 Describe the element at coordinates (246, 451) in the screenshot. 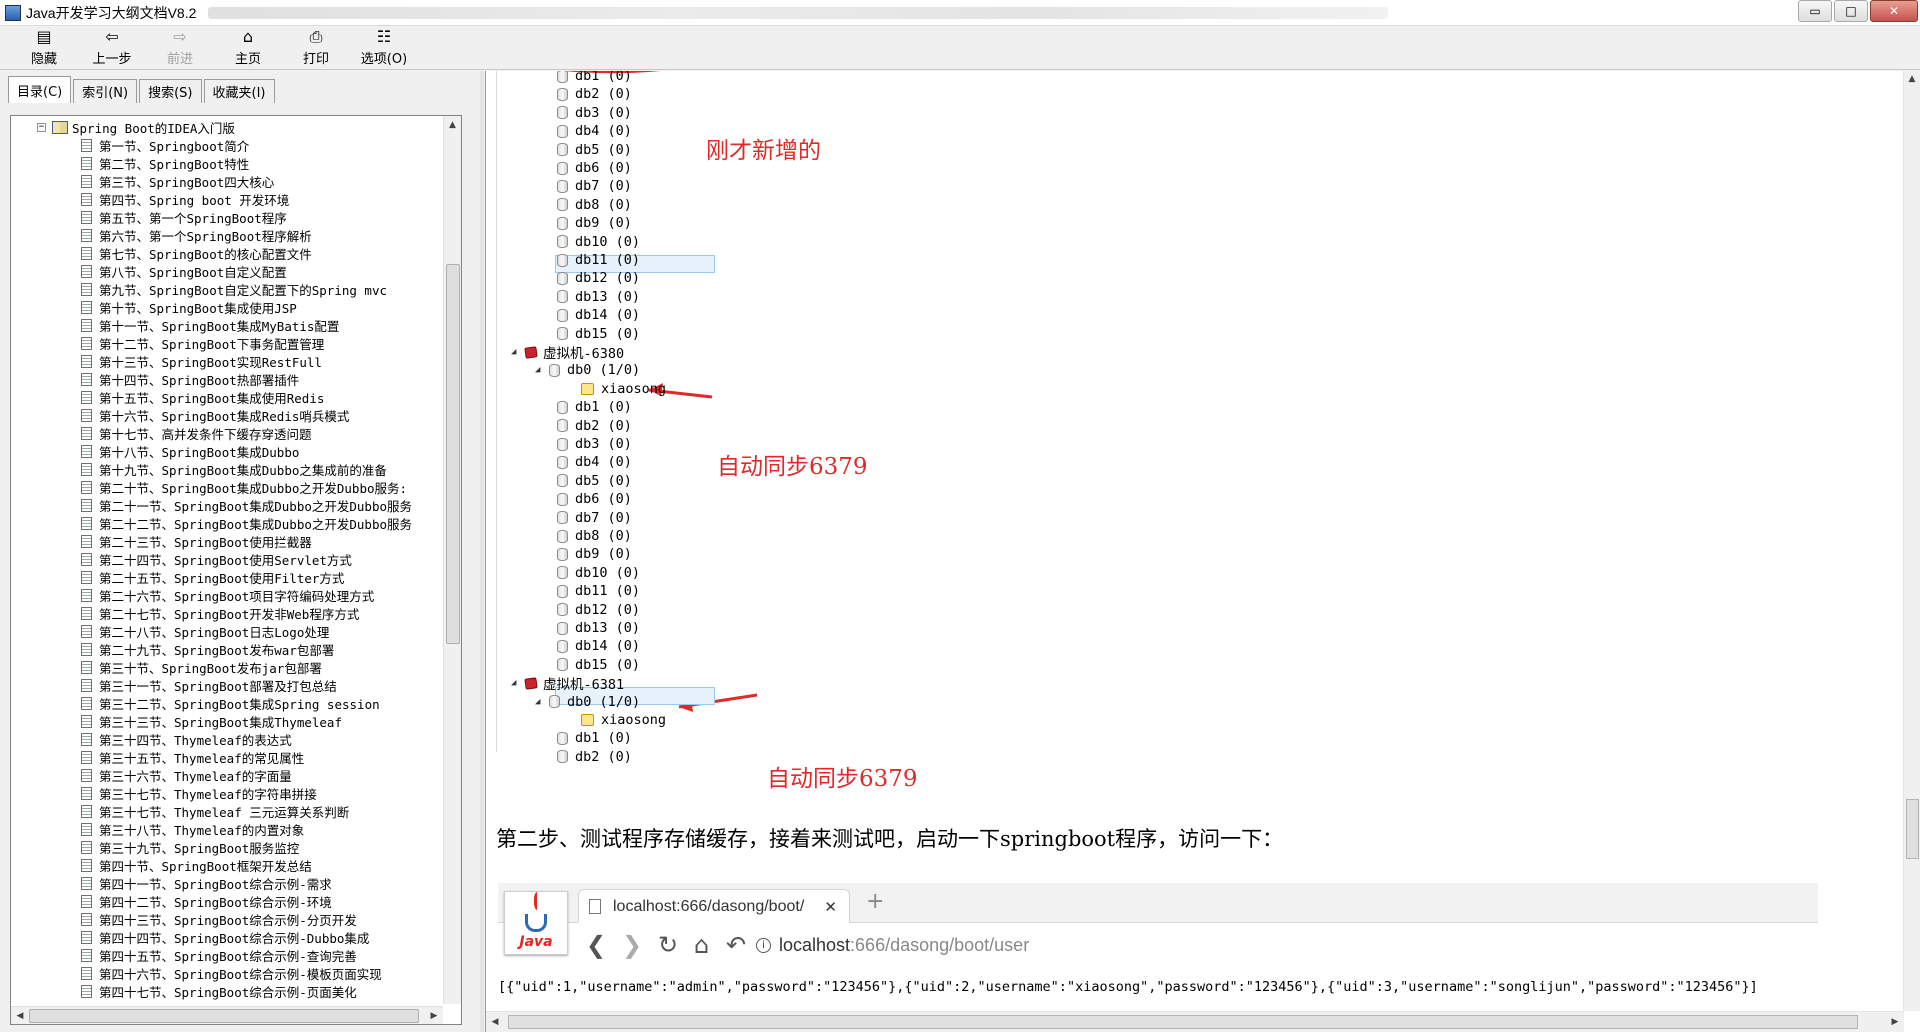

I see `toc-item: 第十八节、SpringBoot集成Dubbo` at that location.